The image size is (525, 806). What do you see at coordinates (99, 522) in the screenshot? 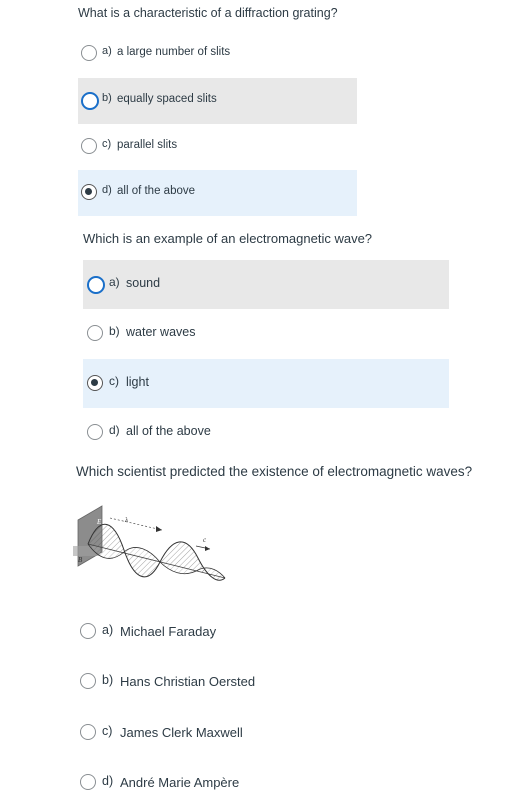
I see `e-field-label: E` at bounding box center [99, 522].